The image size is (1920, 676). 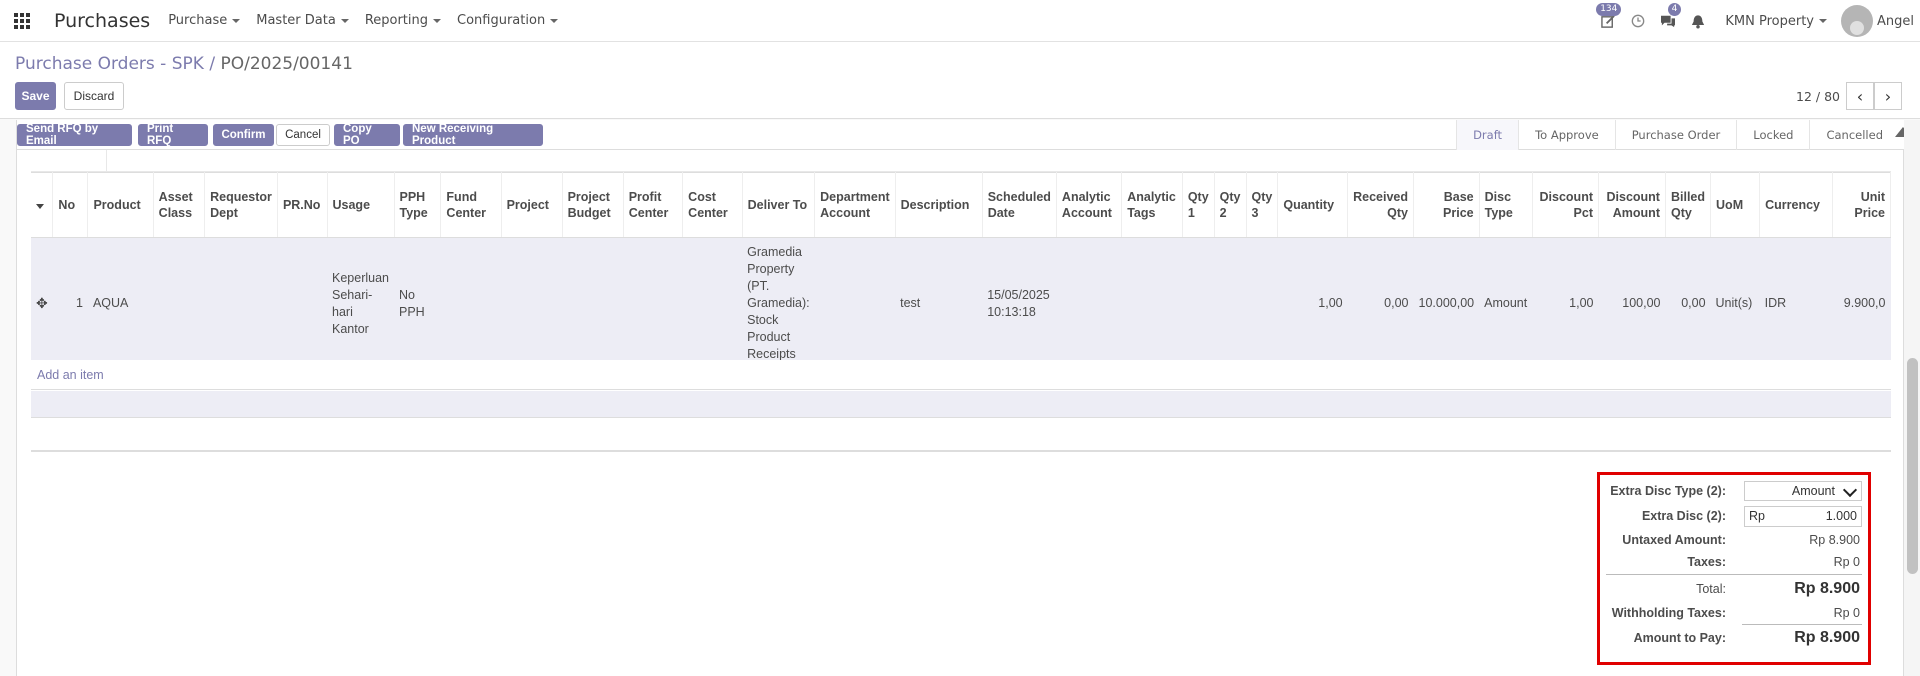 What do you see at coordinates (1861, 303) in the screenshot?
I see `cell-unit-price: 9.900,0` at bounding box center [1861, 303].